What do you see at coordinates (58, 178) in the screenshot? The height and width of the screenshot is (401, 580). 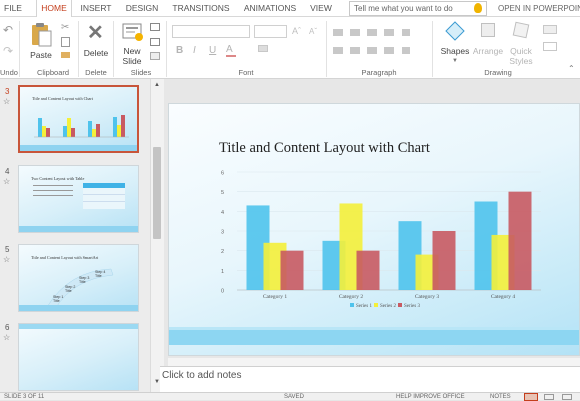 I see `thumb-title: Two Content Layout with Table` at bounding box center [58, 178].